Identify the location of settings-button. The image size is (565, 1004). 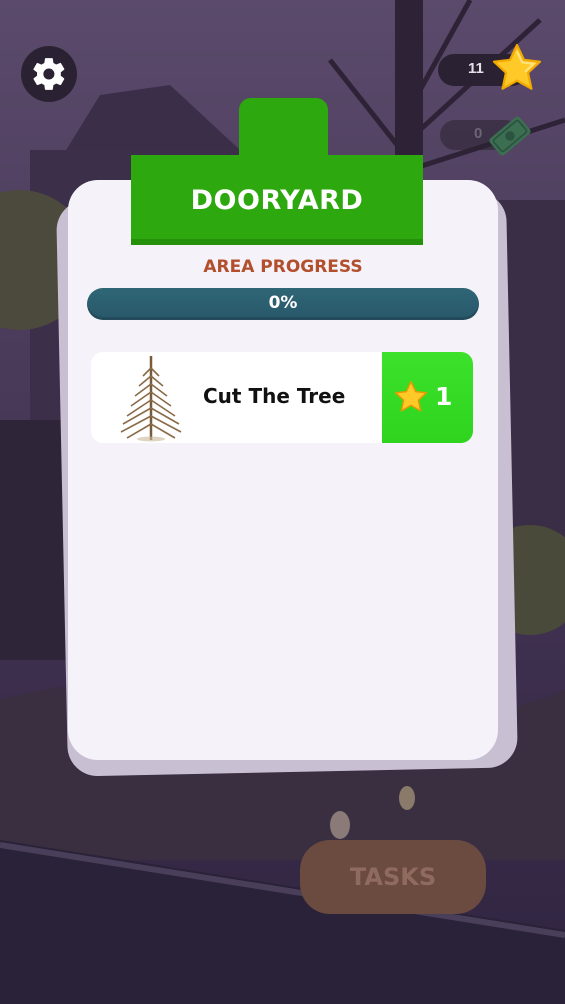
(49, 74).